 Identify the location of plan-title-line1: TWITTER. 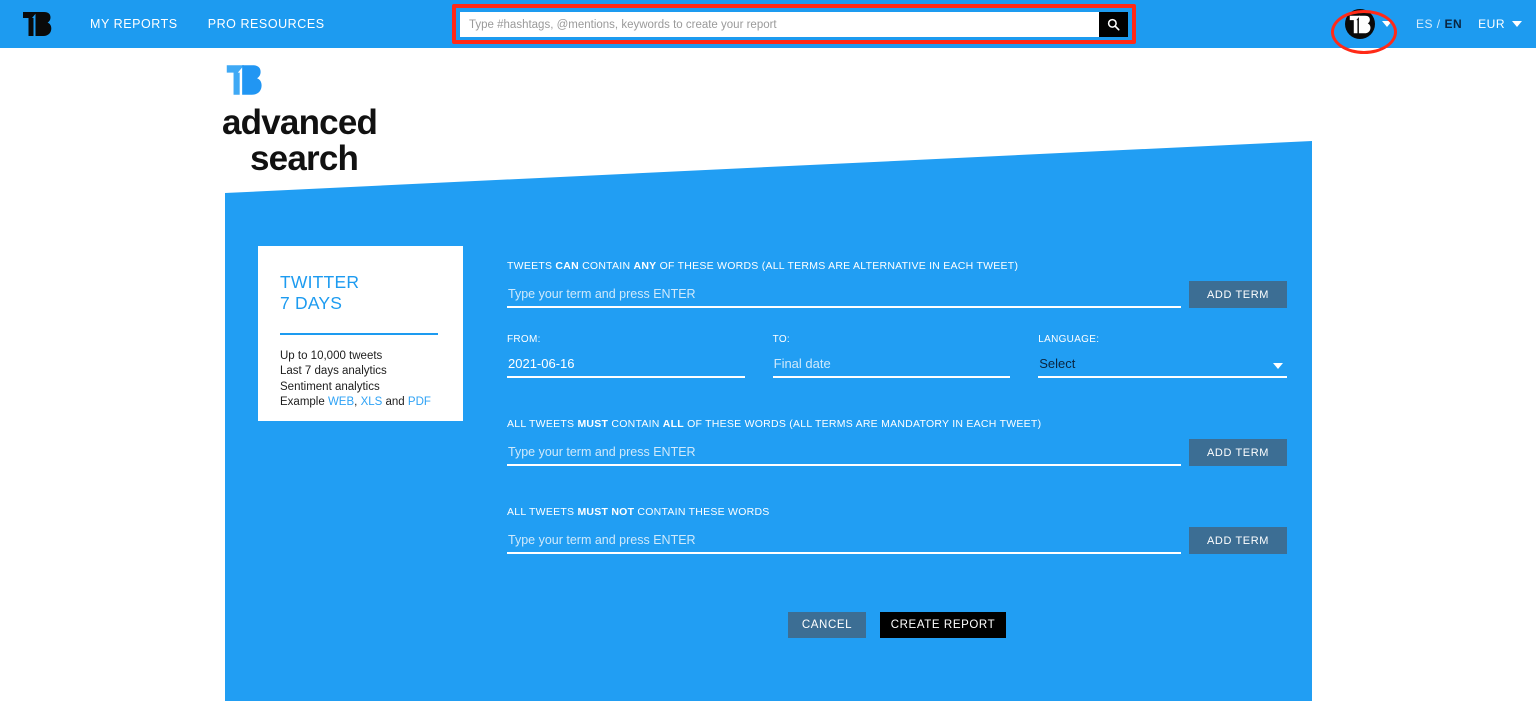
(320, 282).